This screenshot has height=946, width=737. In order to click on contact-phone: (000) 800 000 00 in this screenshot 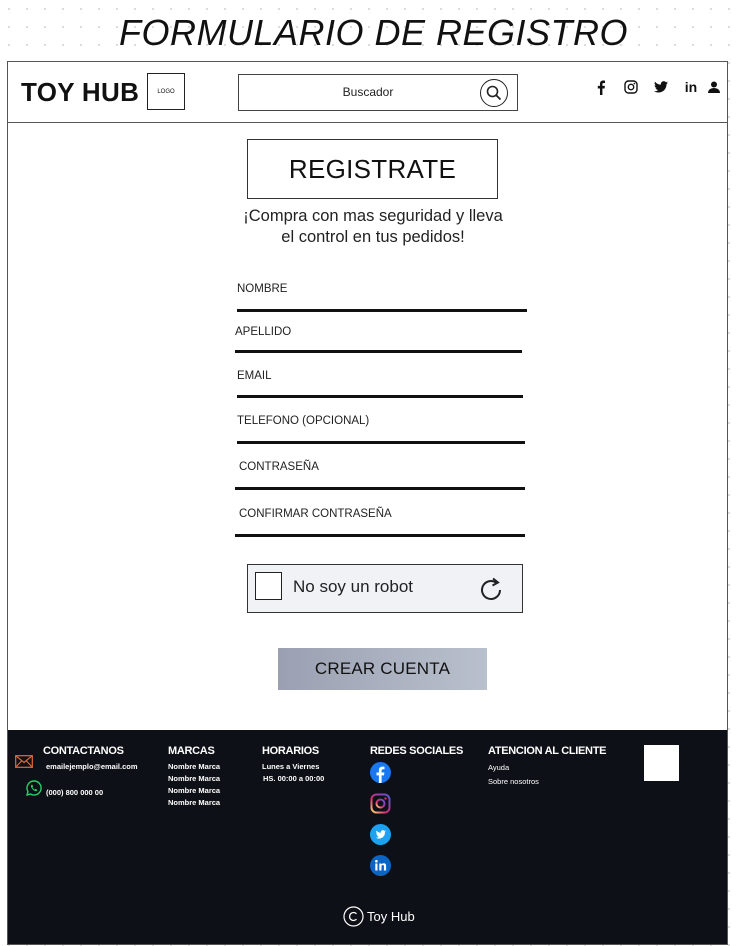, I will do `click(92, 793)`.